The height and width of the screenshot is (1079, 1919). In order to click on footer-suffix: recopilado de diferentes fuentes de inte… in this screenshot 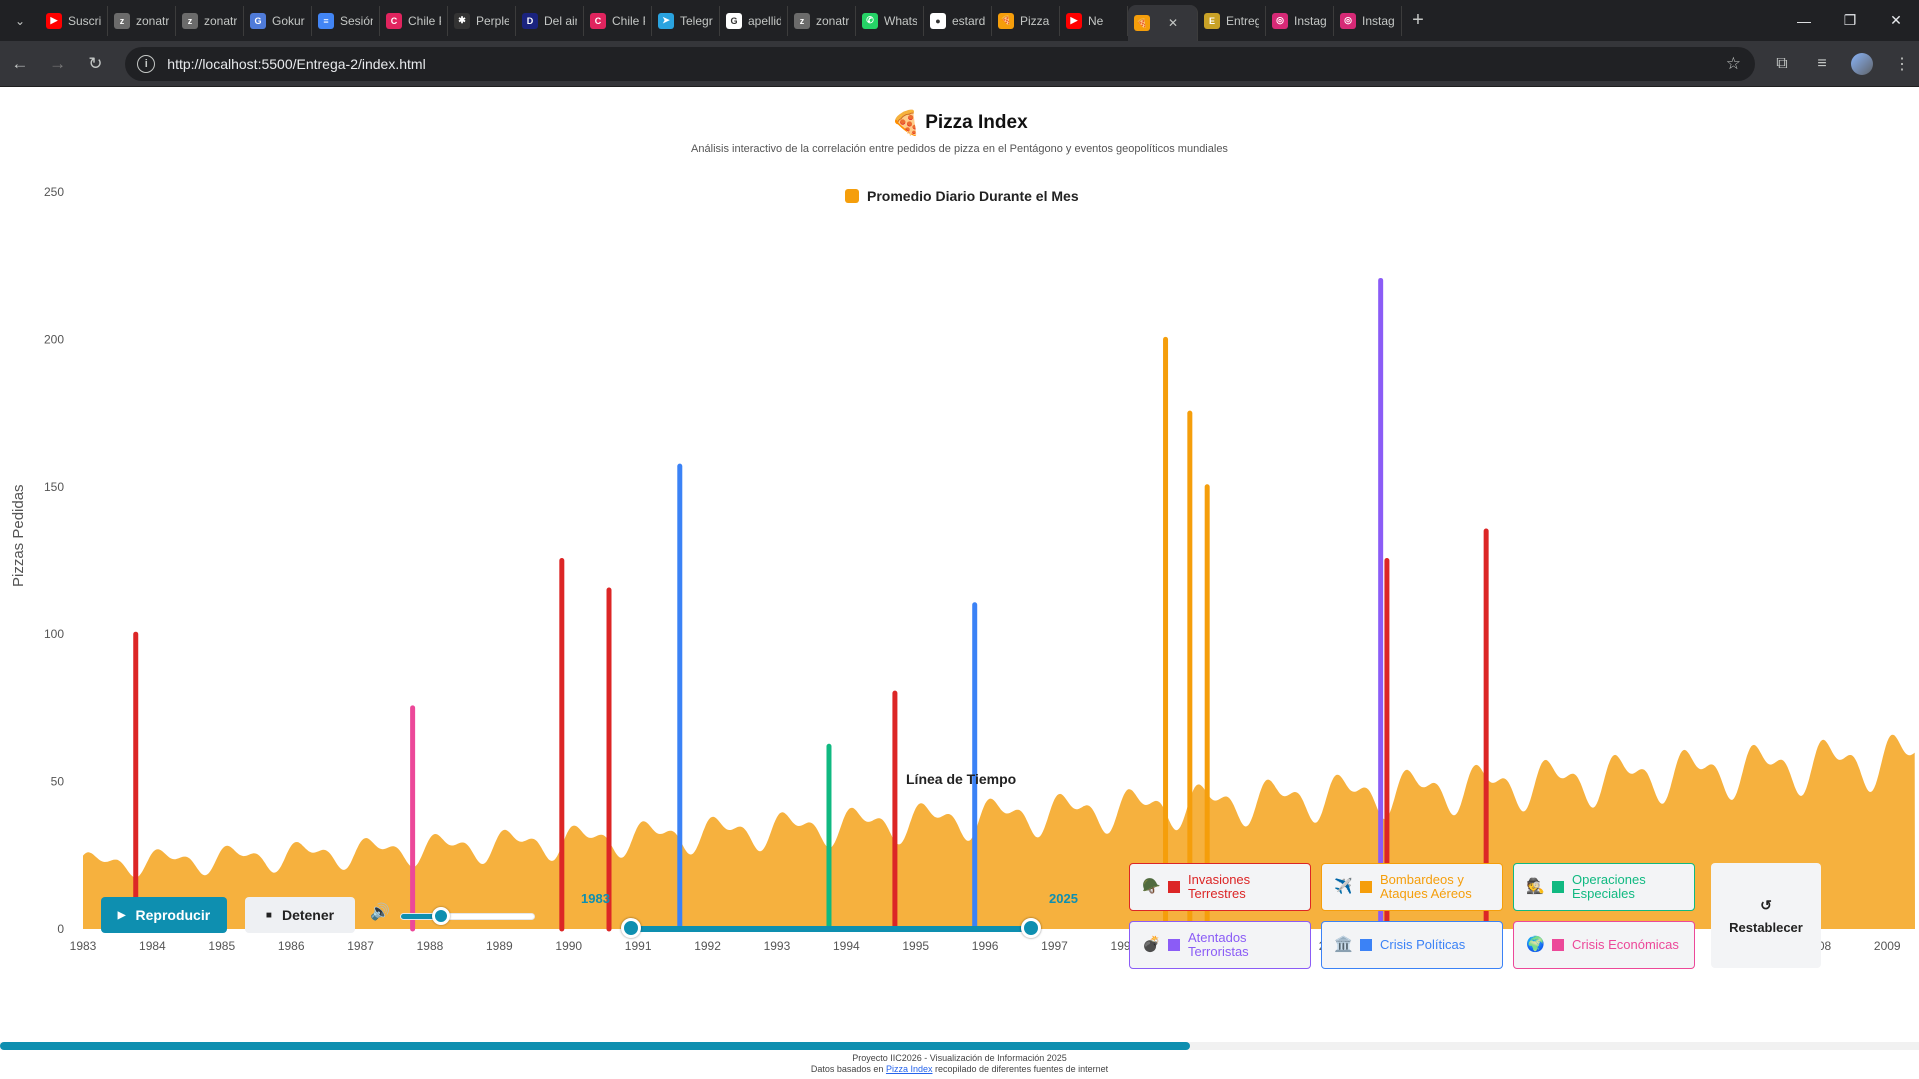, I will do `click(1022, 1069)`.